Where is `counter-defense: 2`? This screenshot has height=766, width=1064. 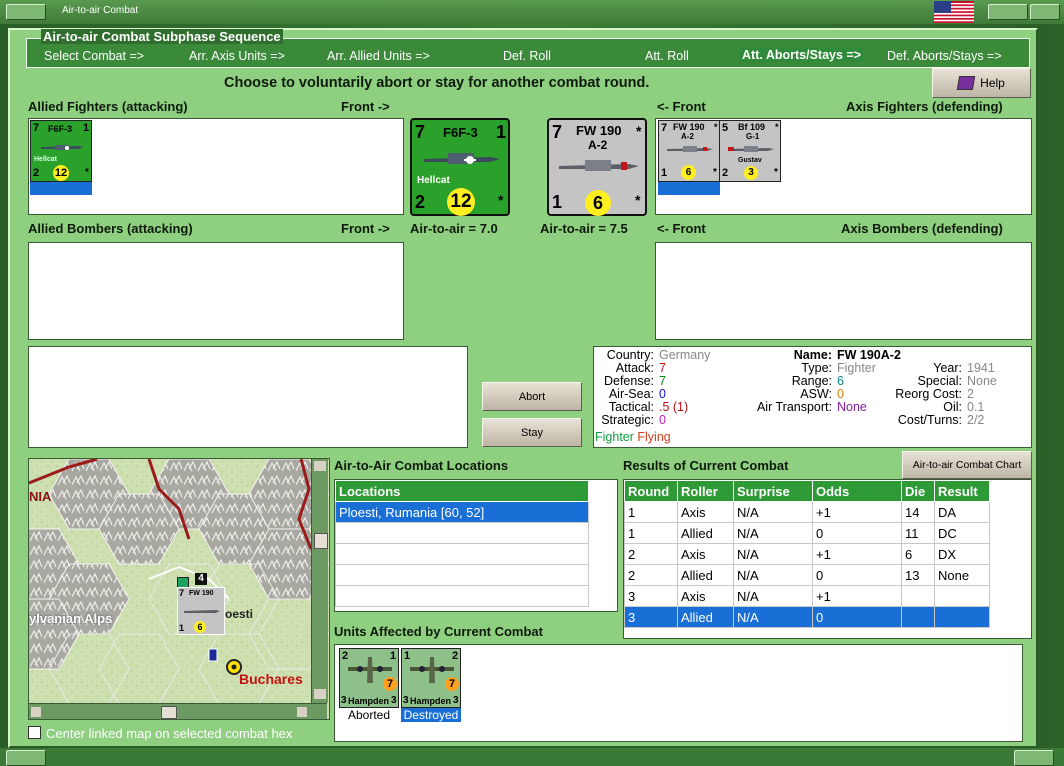 counter-defense: 2 is located at coordinates (36, 173).